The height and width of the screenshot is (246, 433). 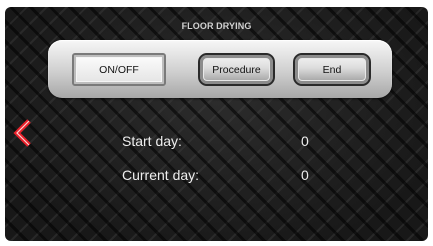 I want to click on on-off-button: ON/OFF, so click(x=119, y=69).